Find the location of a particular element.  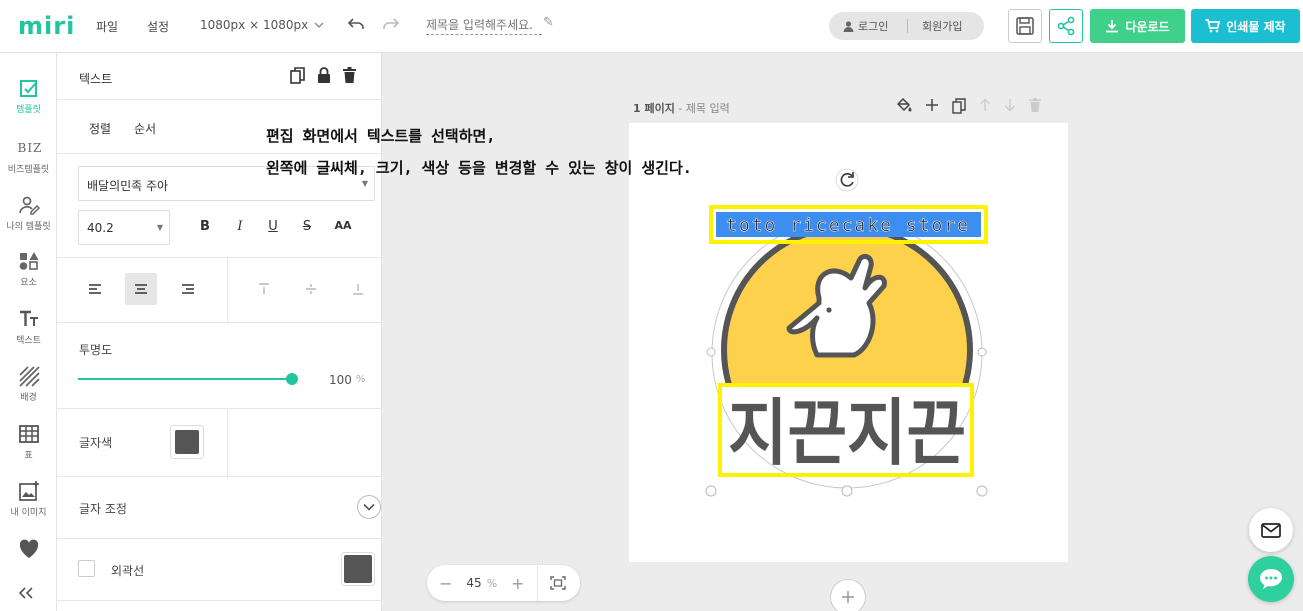

undo-button is located at coordinates (356, 25).